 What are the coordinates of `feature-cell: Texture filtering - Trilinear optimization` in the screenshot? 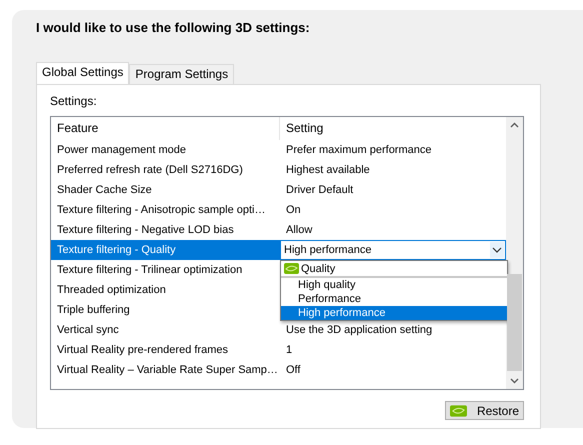 It's located at (165, 270).